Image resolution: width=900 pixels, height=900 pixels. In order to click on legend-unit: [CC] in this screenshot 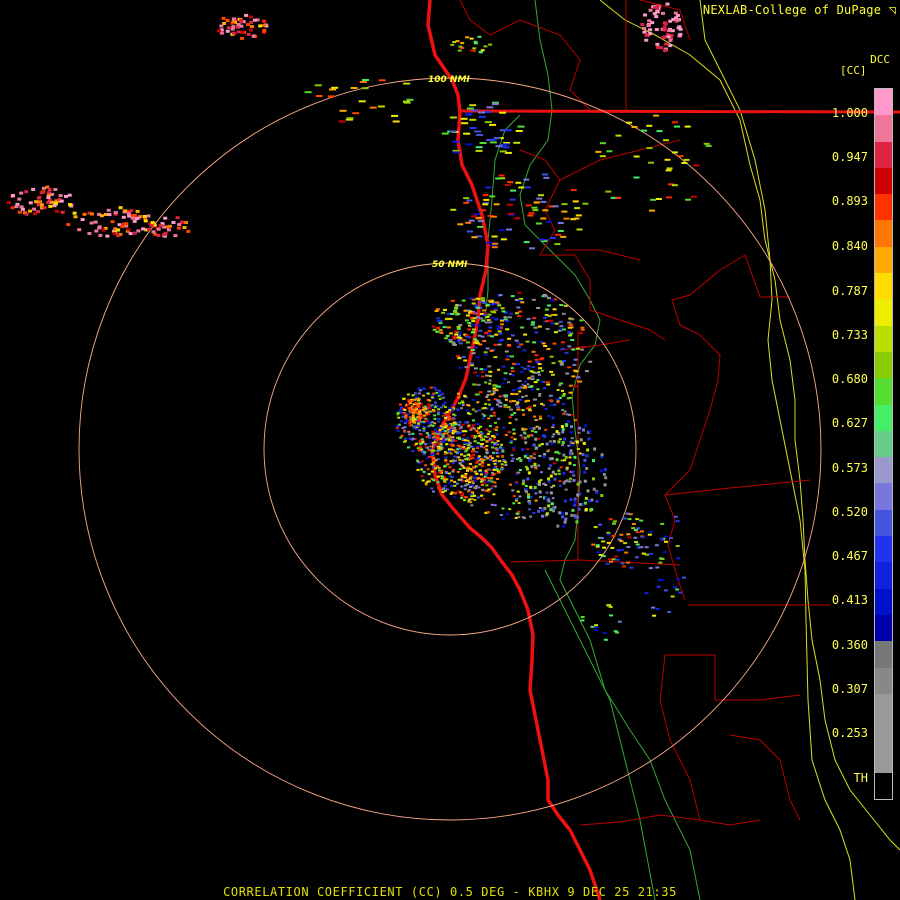, I will do `click(853, 70)`.